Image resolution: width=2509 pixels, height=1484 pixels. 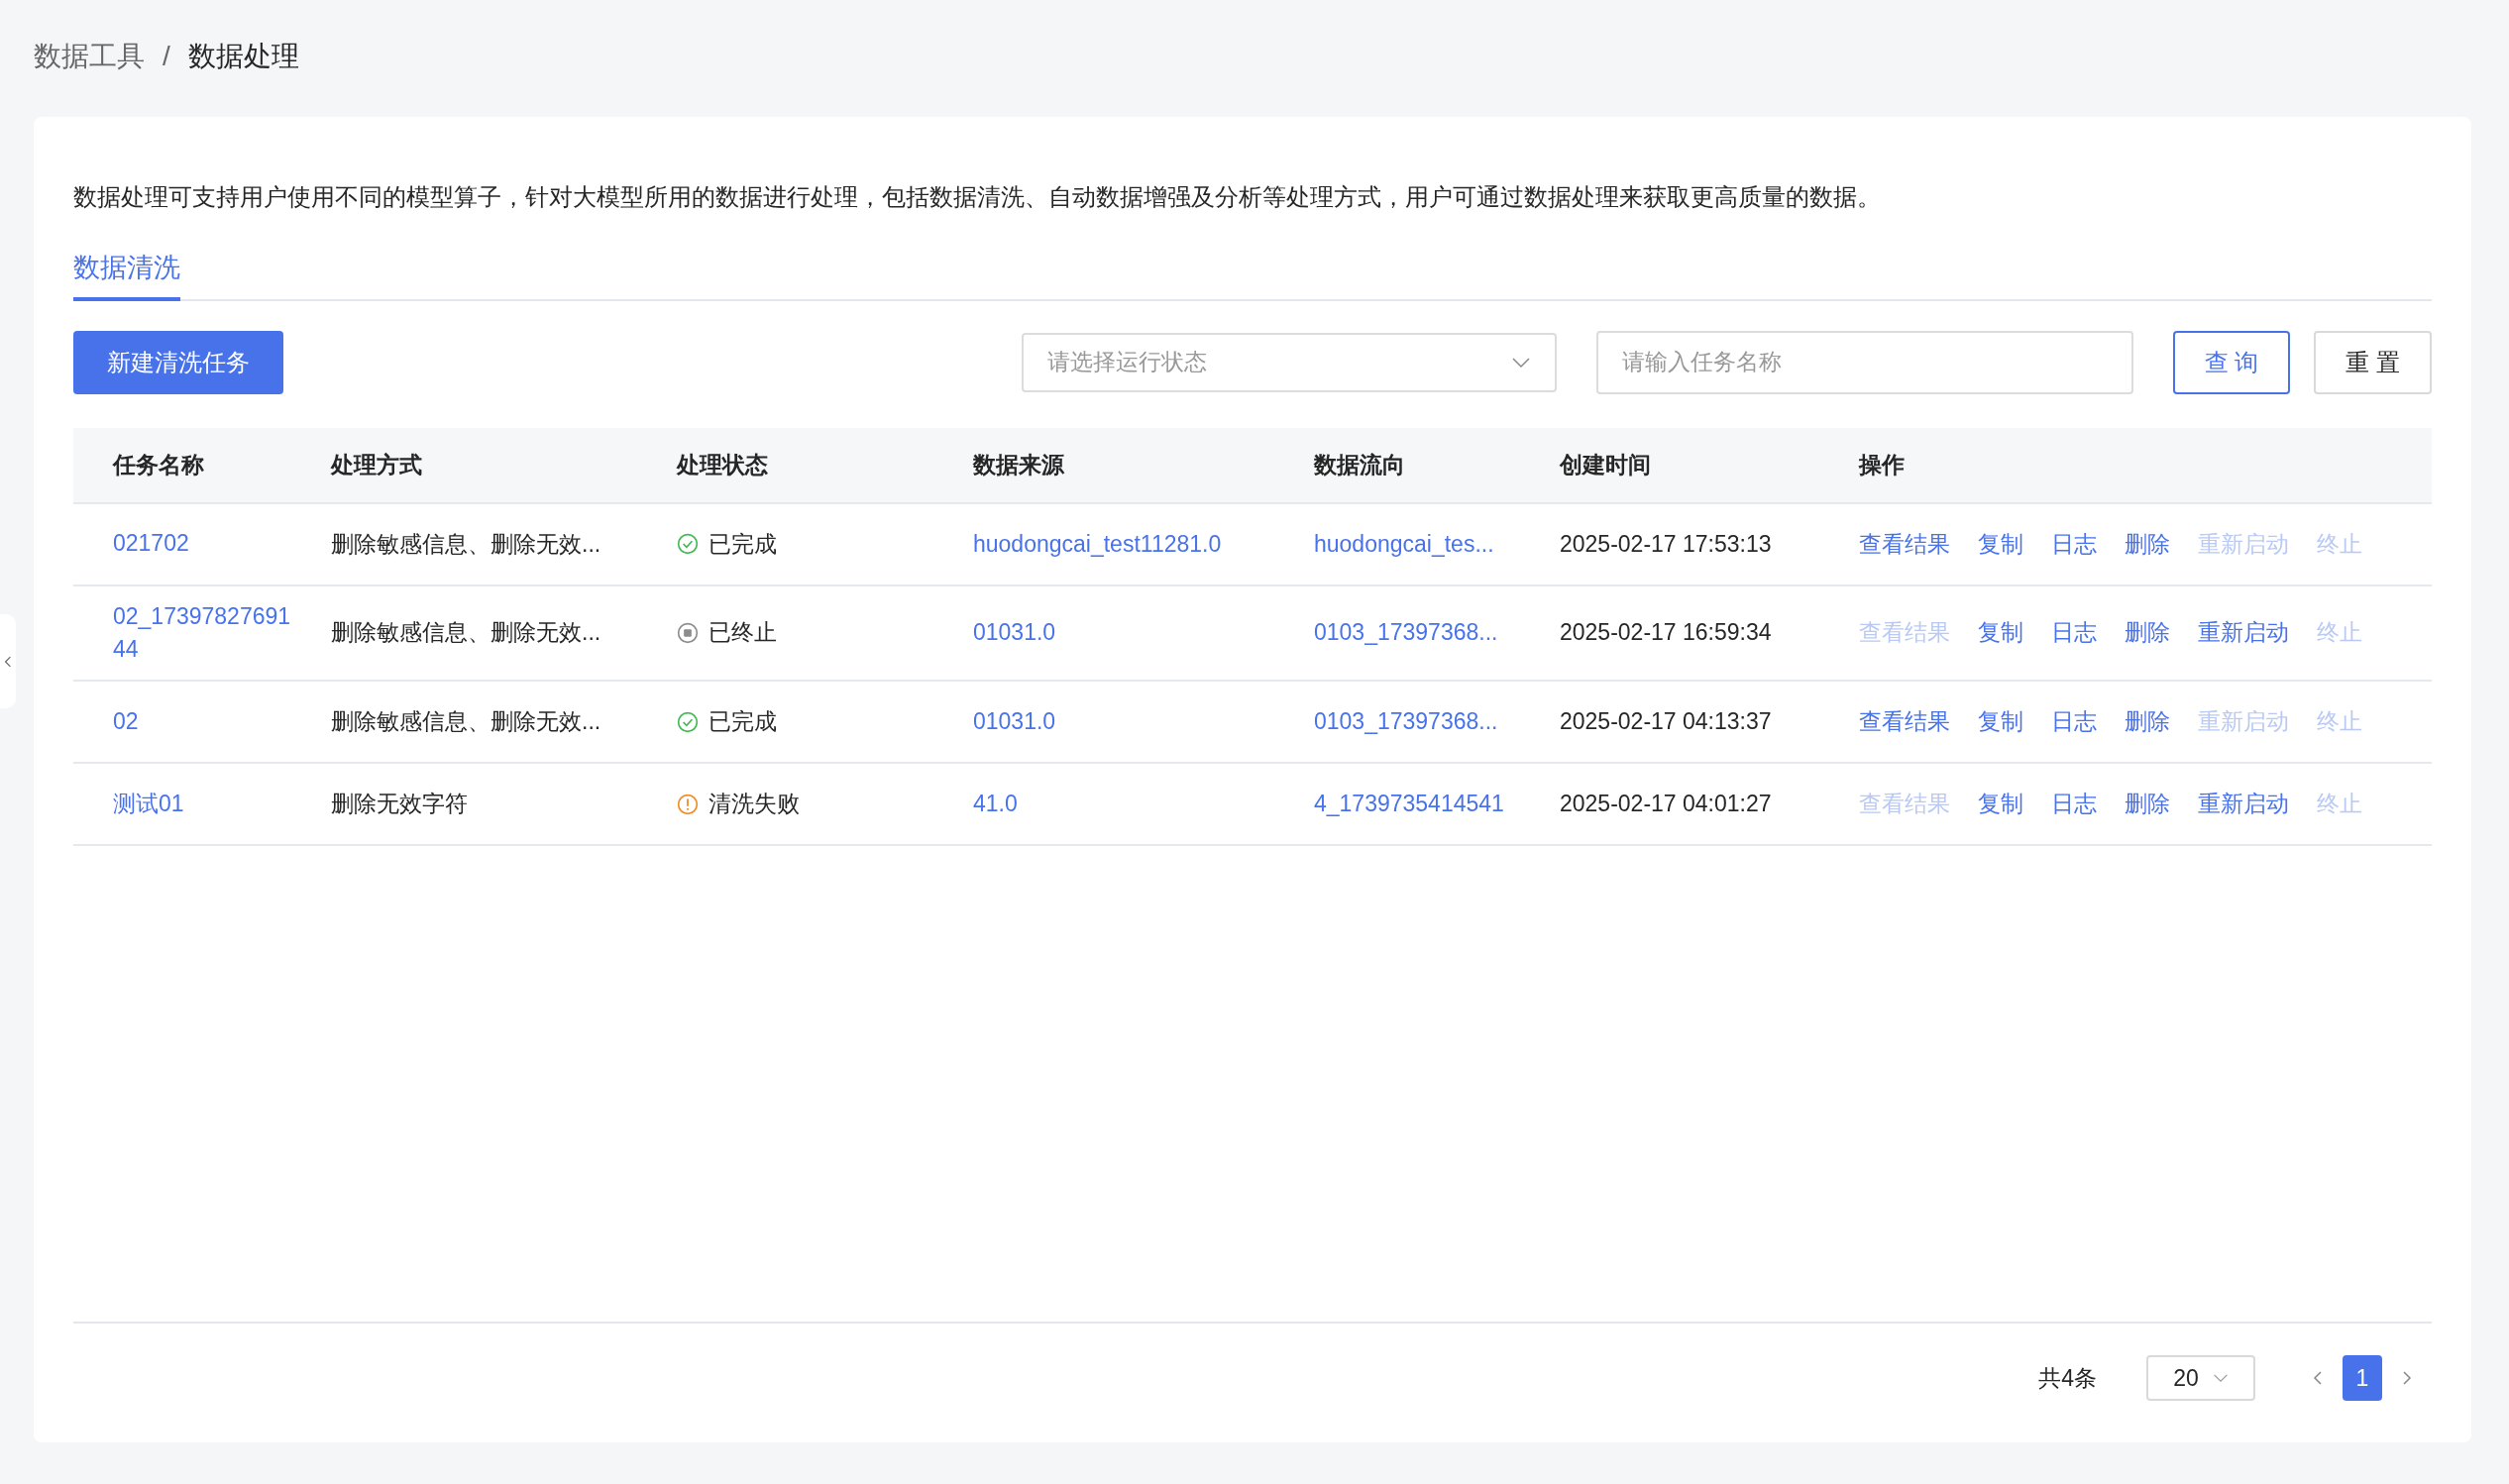 I want to click on column-header: 操作, so click(x=1882, y=464).